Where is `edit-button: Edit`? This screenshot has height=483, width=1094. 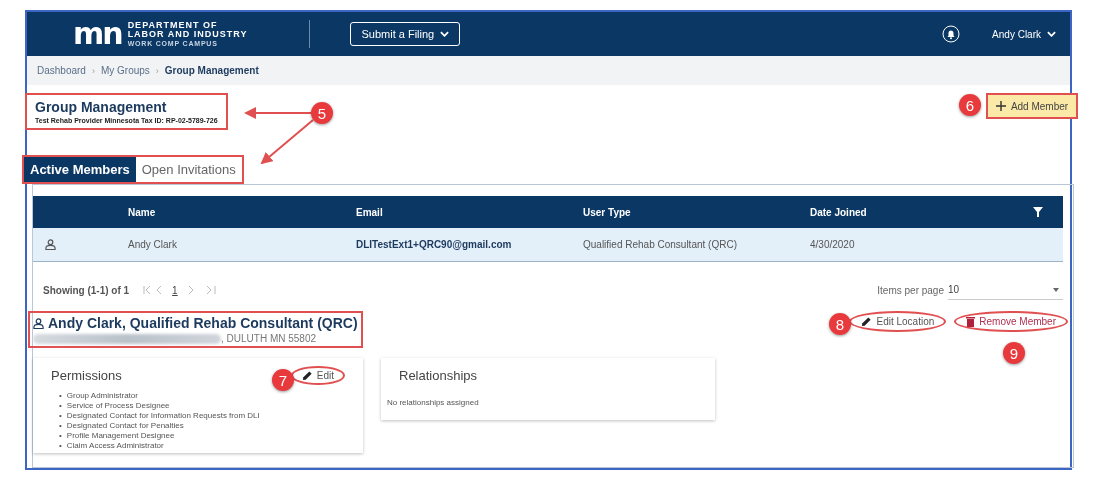
edit-button: Edit is located at coordinates (317, 375).